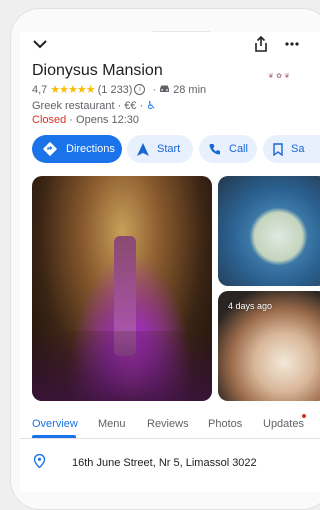 This screenshot has height=510, width=320. Describe the element at coordinates (238, 149) in the screenshot. I see `call-label: Call` at that location.